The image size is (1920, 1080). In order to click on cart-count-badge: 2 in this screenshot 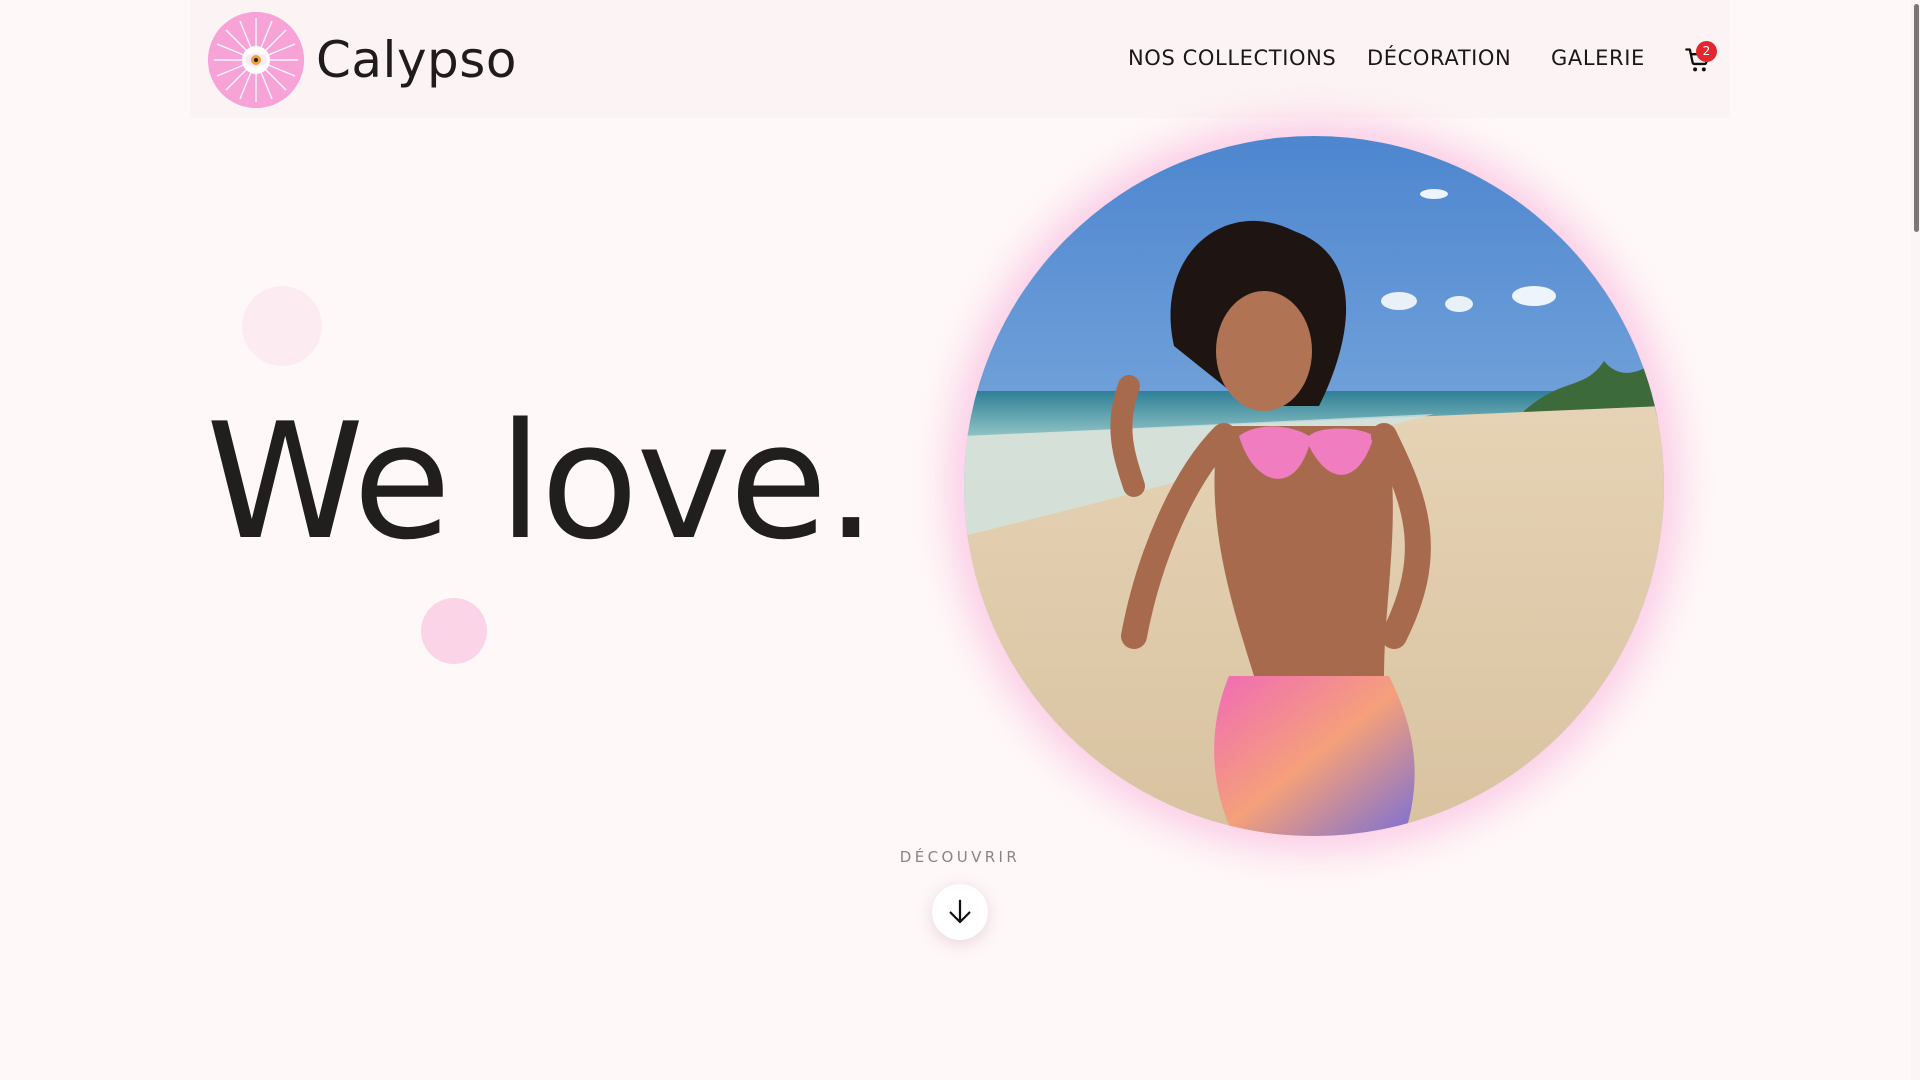, I will do `click(1706, 51)`.